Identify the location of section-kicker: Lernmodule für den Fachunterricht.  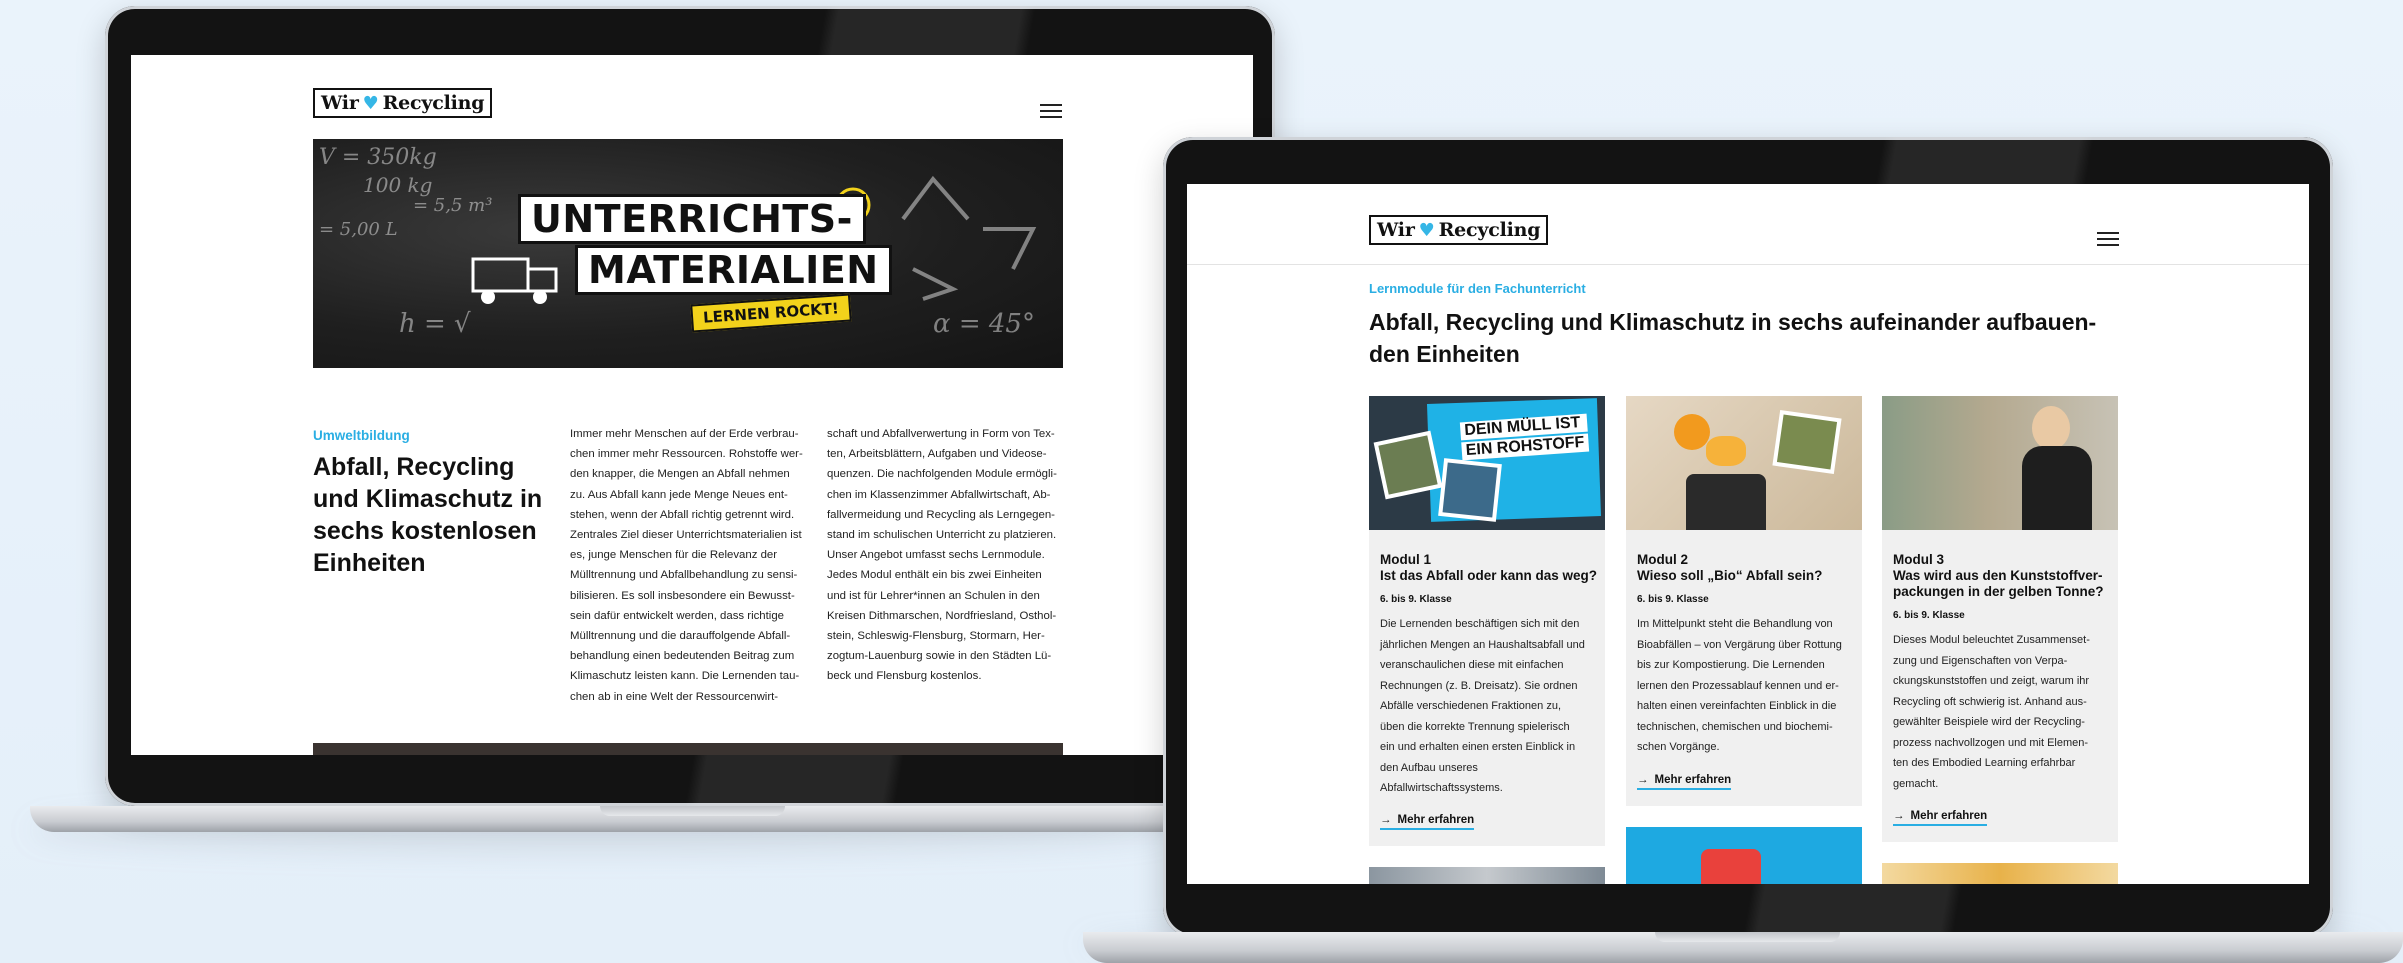
(1477, 288).